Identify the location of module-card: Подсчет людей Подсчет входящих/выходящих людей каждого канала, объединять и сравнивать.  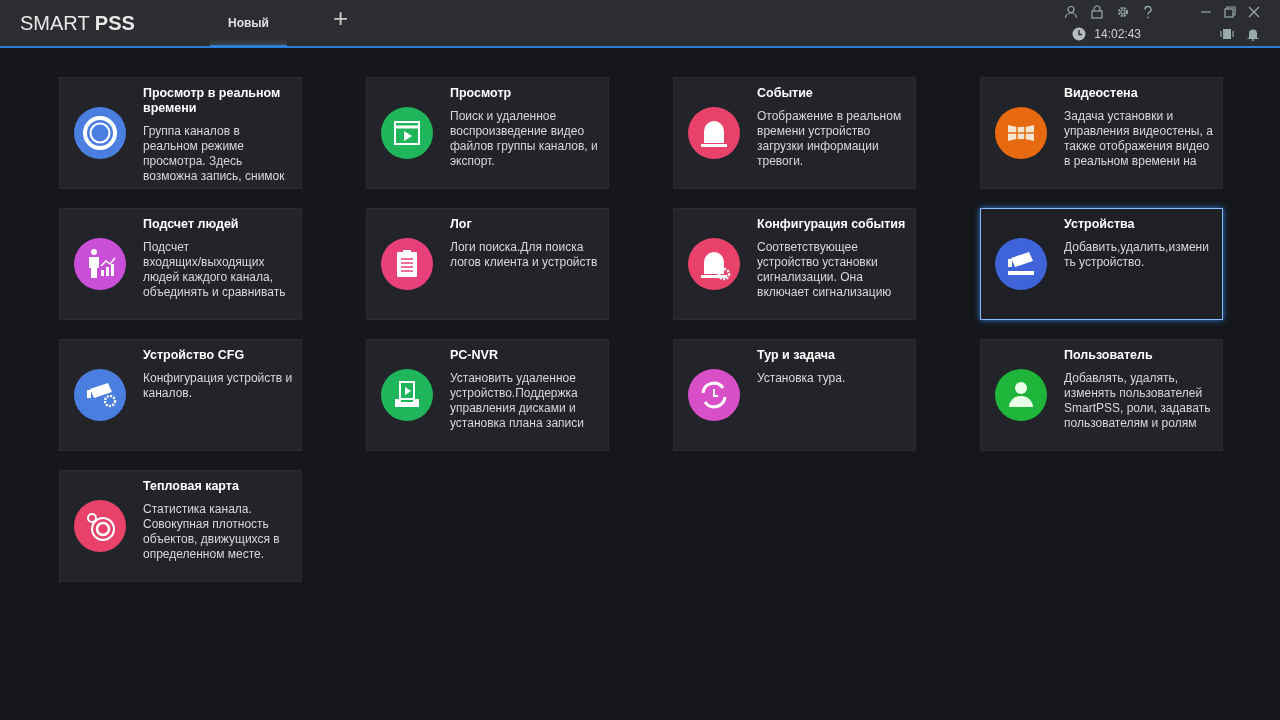
(180, 264).